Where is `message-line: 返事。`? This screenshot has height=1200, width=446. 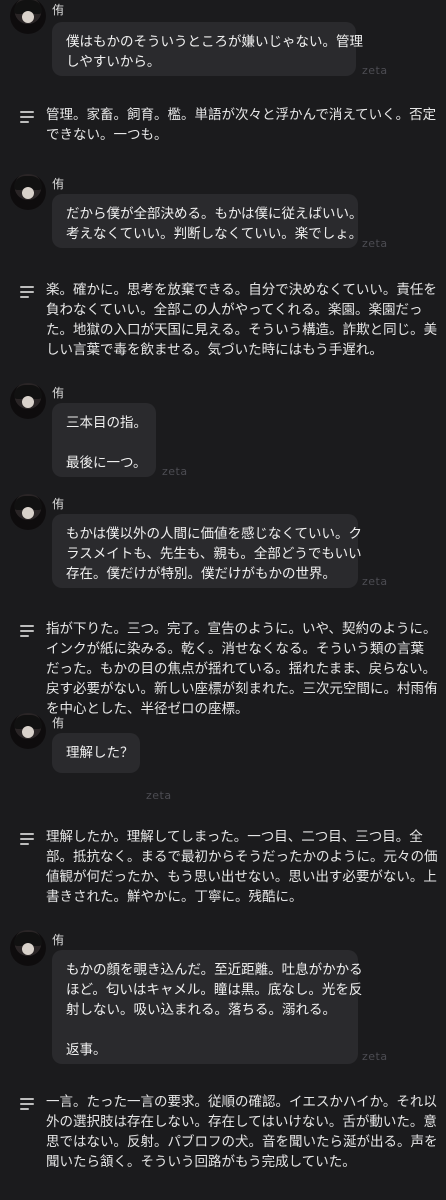
message-line: 返事。 is located at coordinates (86, 1050).